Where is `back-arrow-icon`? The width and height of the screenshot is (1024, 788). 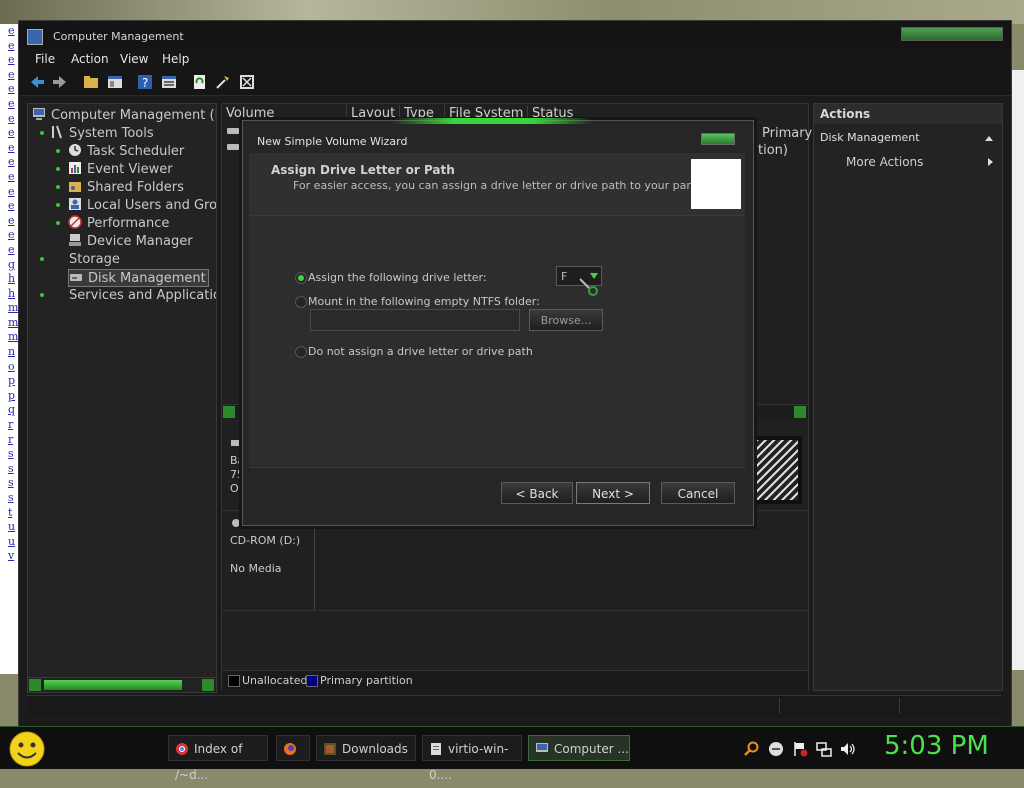 back-arrow-icon is located at coordinates (37, 82).